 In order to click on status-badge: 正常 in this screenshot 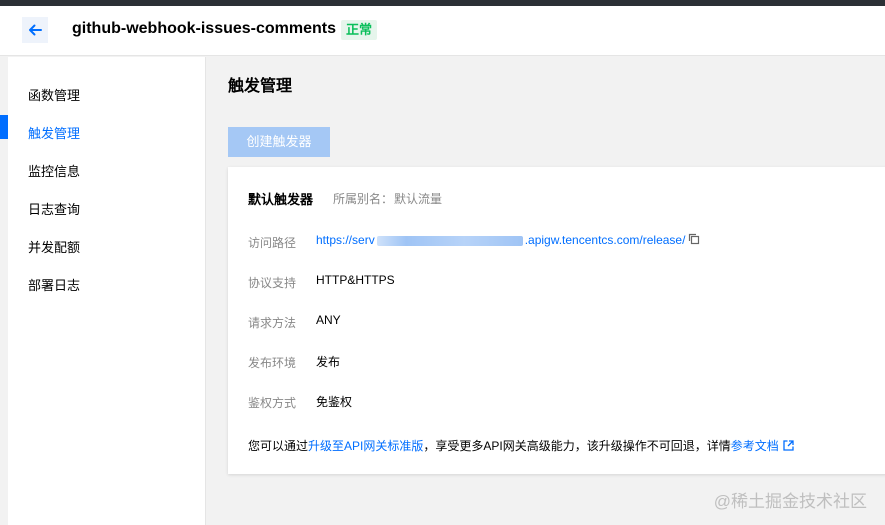, I will do `click(359, 30)`.